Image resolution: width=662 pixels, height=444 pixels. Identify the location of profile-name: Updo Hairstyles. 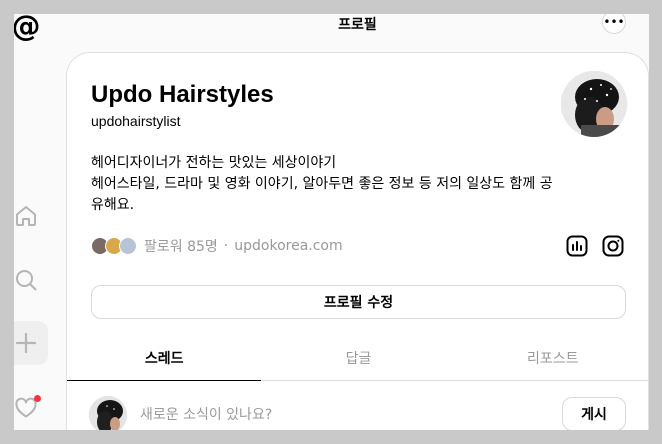
(182, 94).